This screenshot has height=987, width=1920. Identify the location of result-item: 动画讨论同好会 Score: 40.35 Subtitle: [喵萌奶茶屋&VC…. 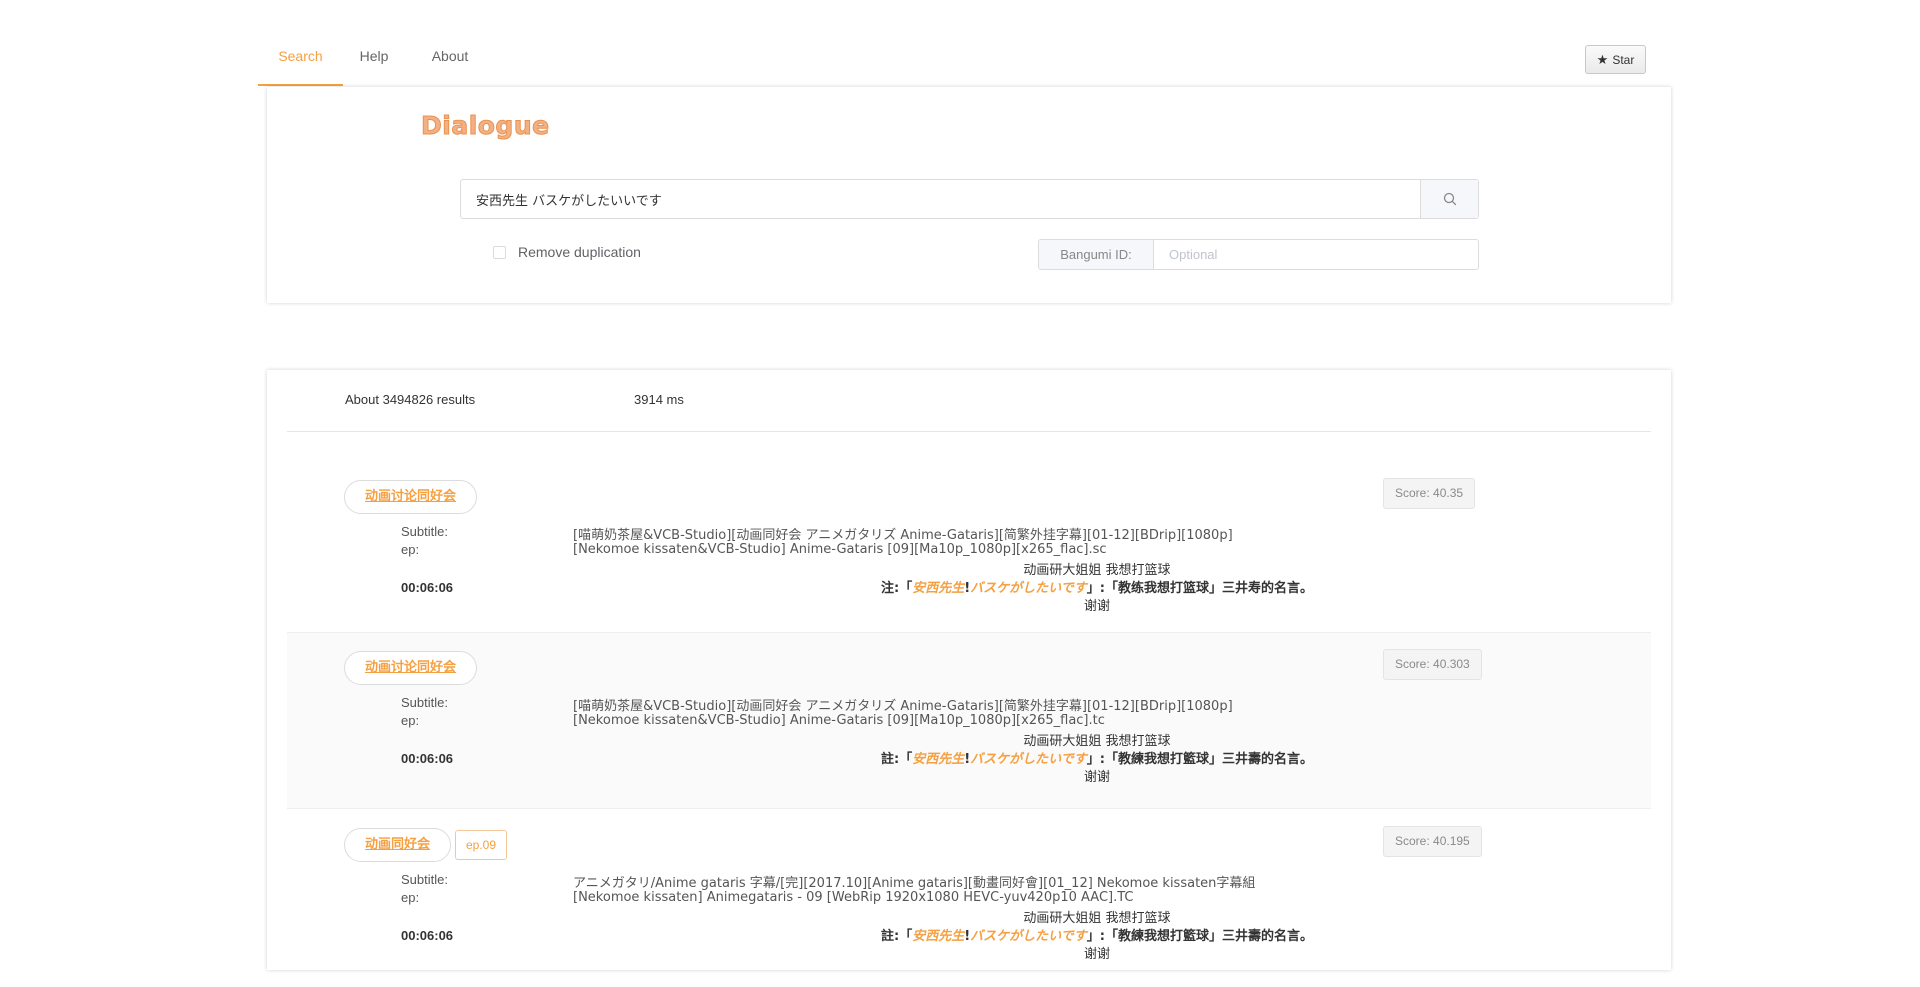
(969, 550).